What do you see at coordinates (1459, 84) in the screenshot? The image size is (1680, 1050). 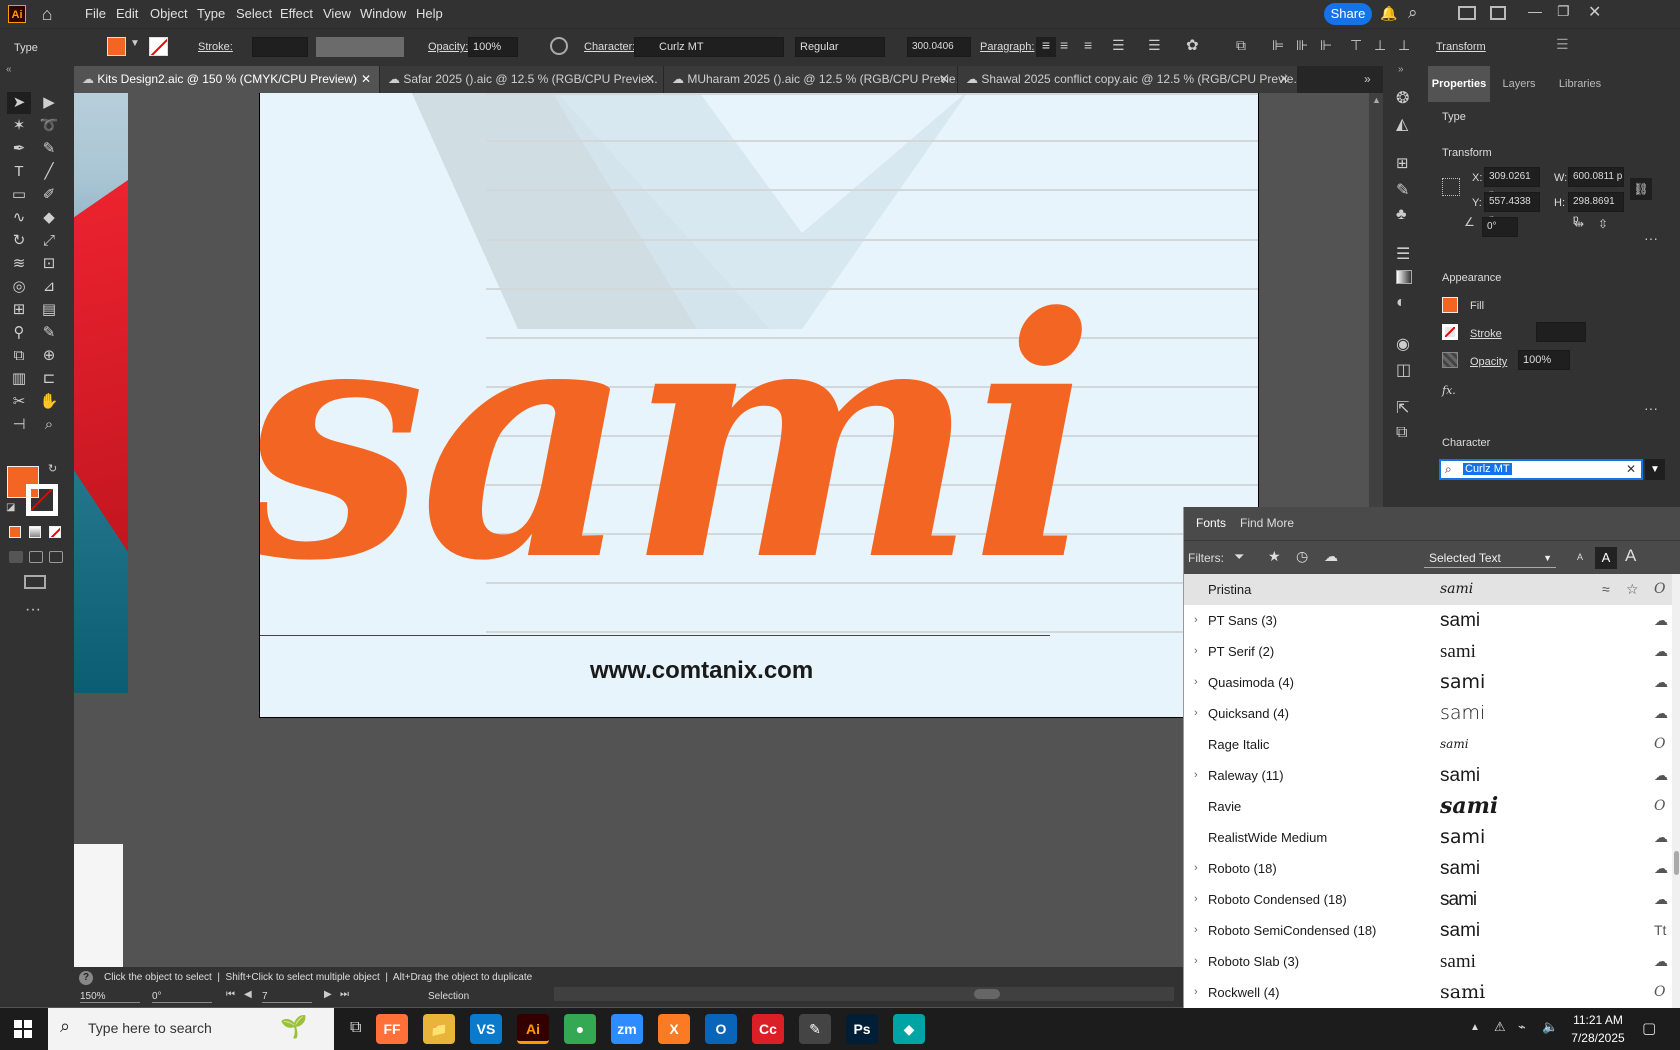 I see `tab-properties: Properties` at bounding box center [1459, 84].